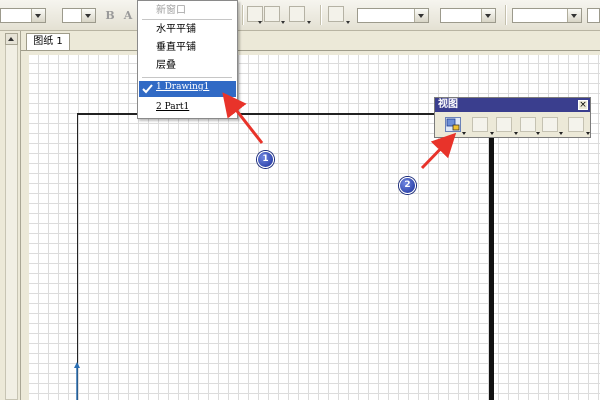 This screenshot has height=400, width=600. What do you see at coordinates (576, 124) in the screenshot?
I see `clipping-view-icon` at bounding box center [576, 124].